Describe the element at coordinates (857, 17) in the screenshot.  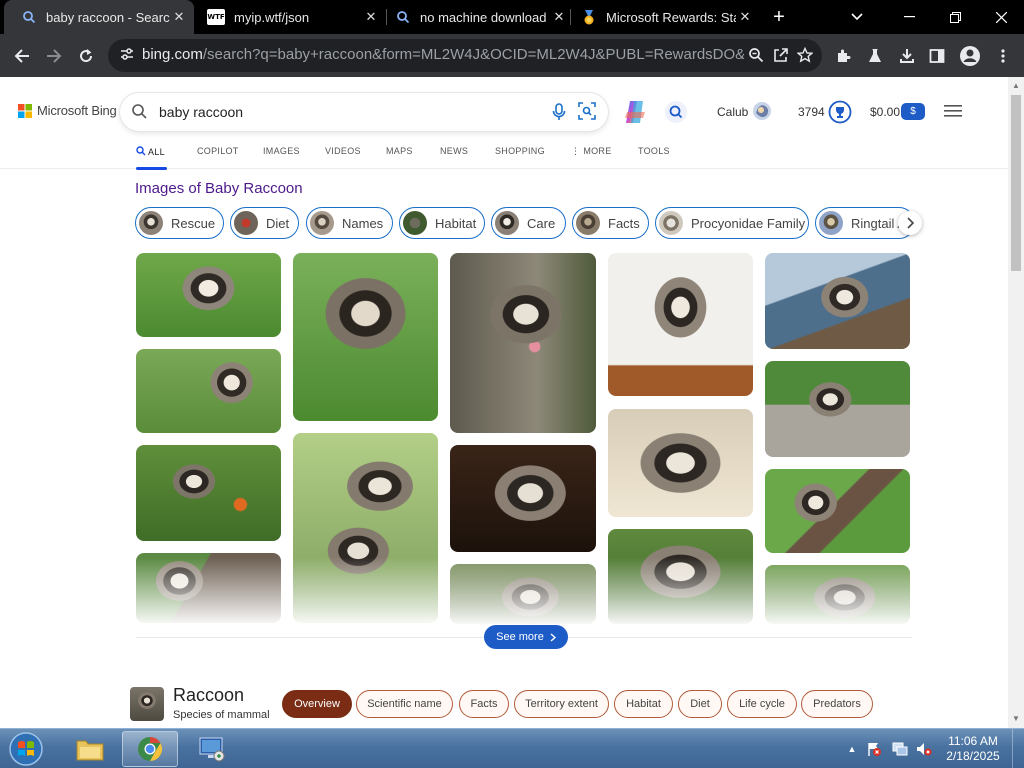
I see `tab-search-chevron-icon` at that location.